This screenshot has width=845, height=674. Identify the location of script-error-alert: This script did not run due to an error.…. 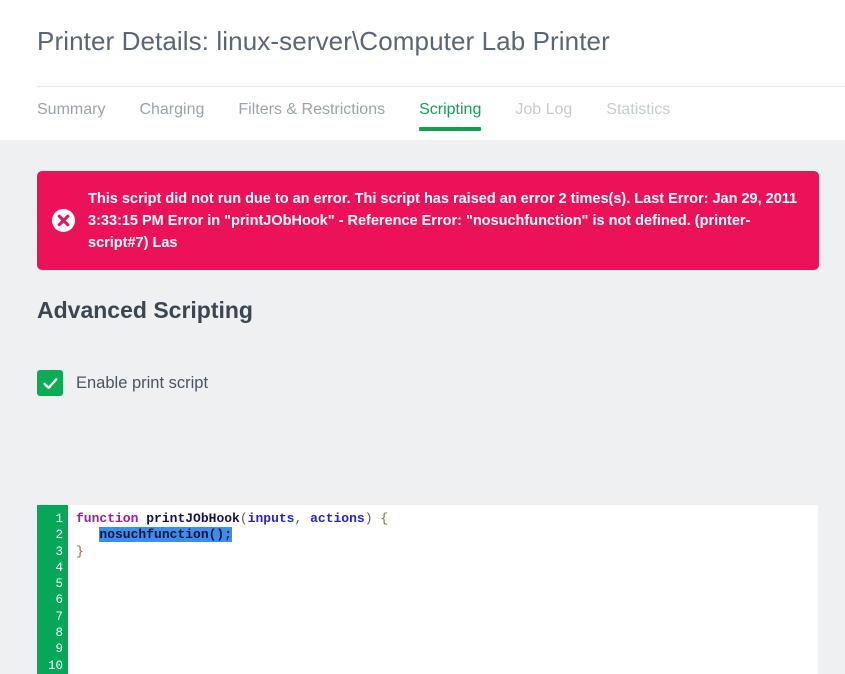
(428, 220).